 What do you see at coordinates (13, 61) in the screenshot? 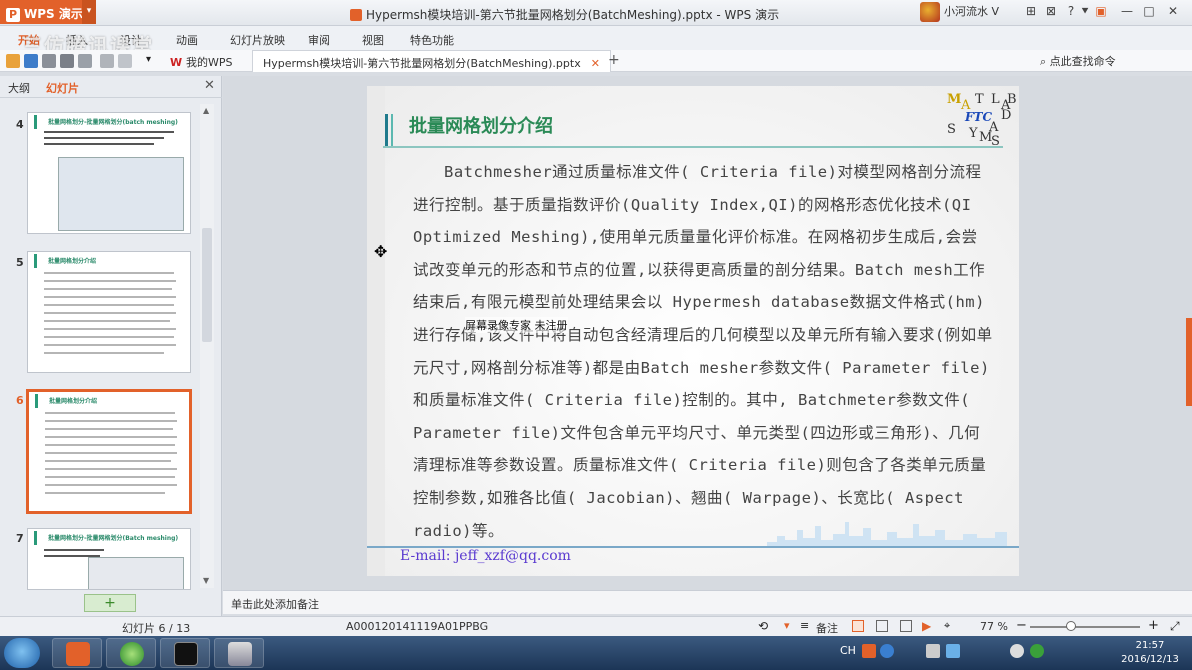
I see `open-icon` at bounding box center [13, 61].